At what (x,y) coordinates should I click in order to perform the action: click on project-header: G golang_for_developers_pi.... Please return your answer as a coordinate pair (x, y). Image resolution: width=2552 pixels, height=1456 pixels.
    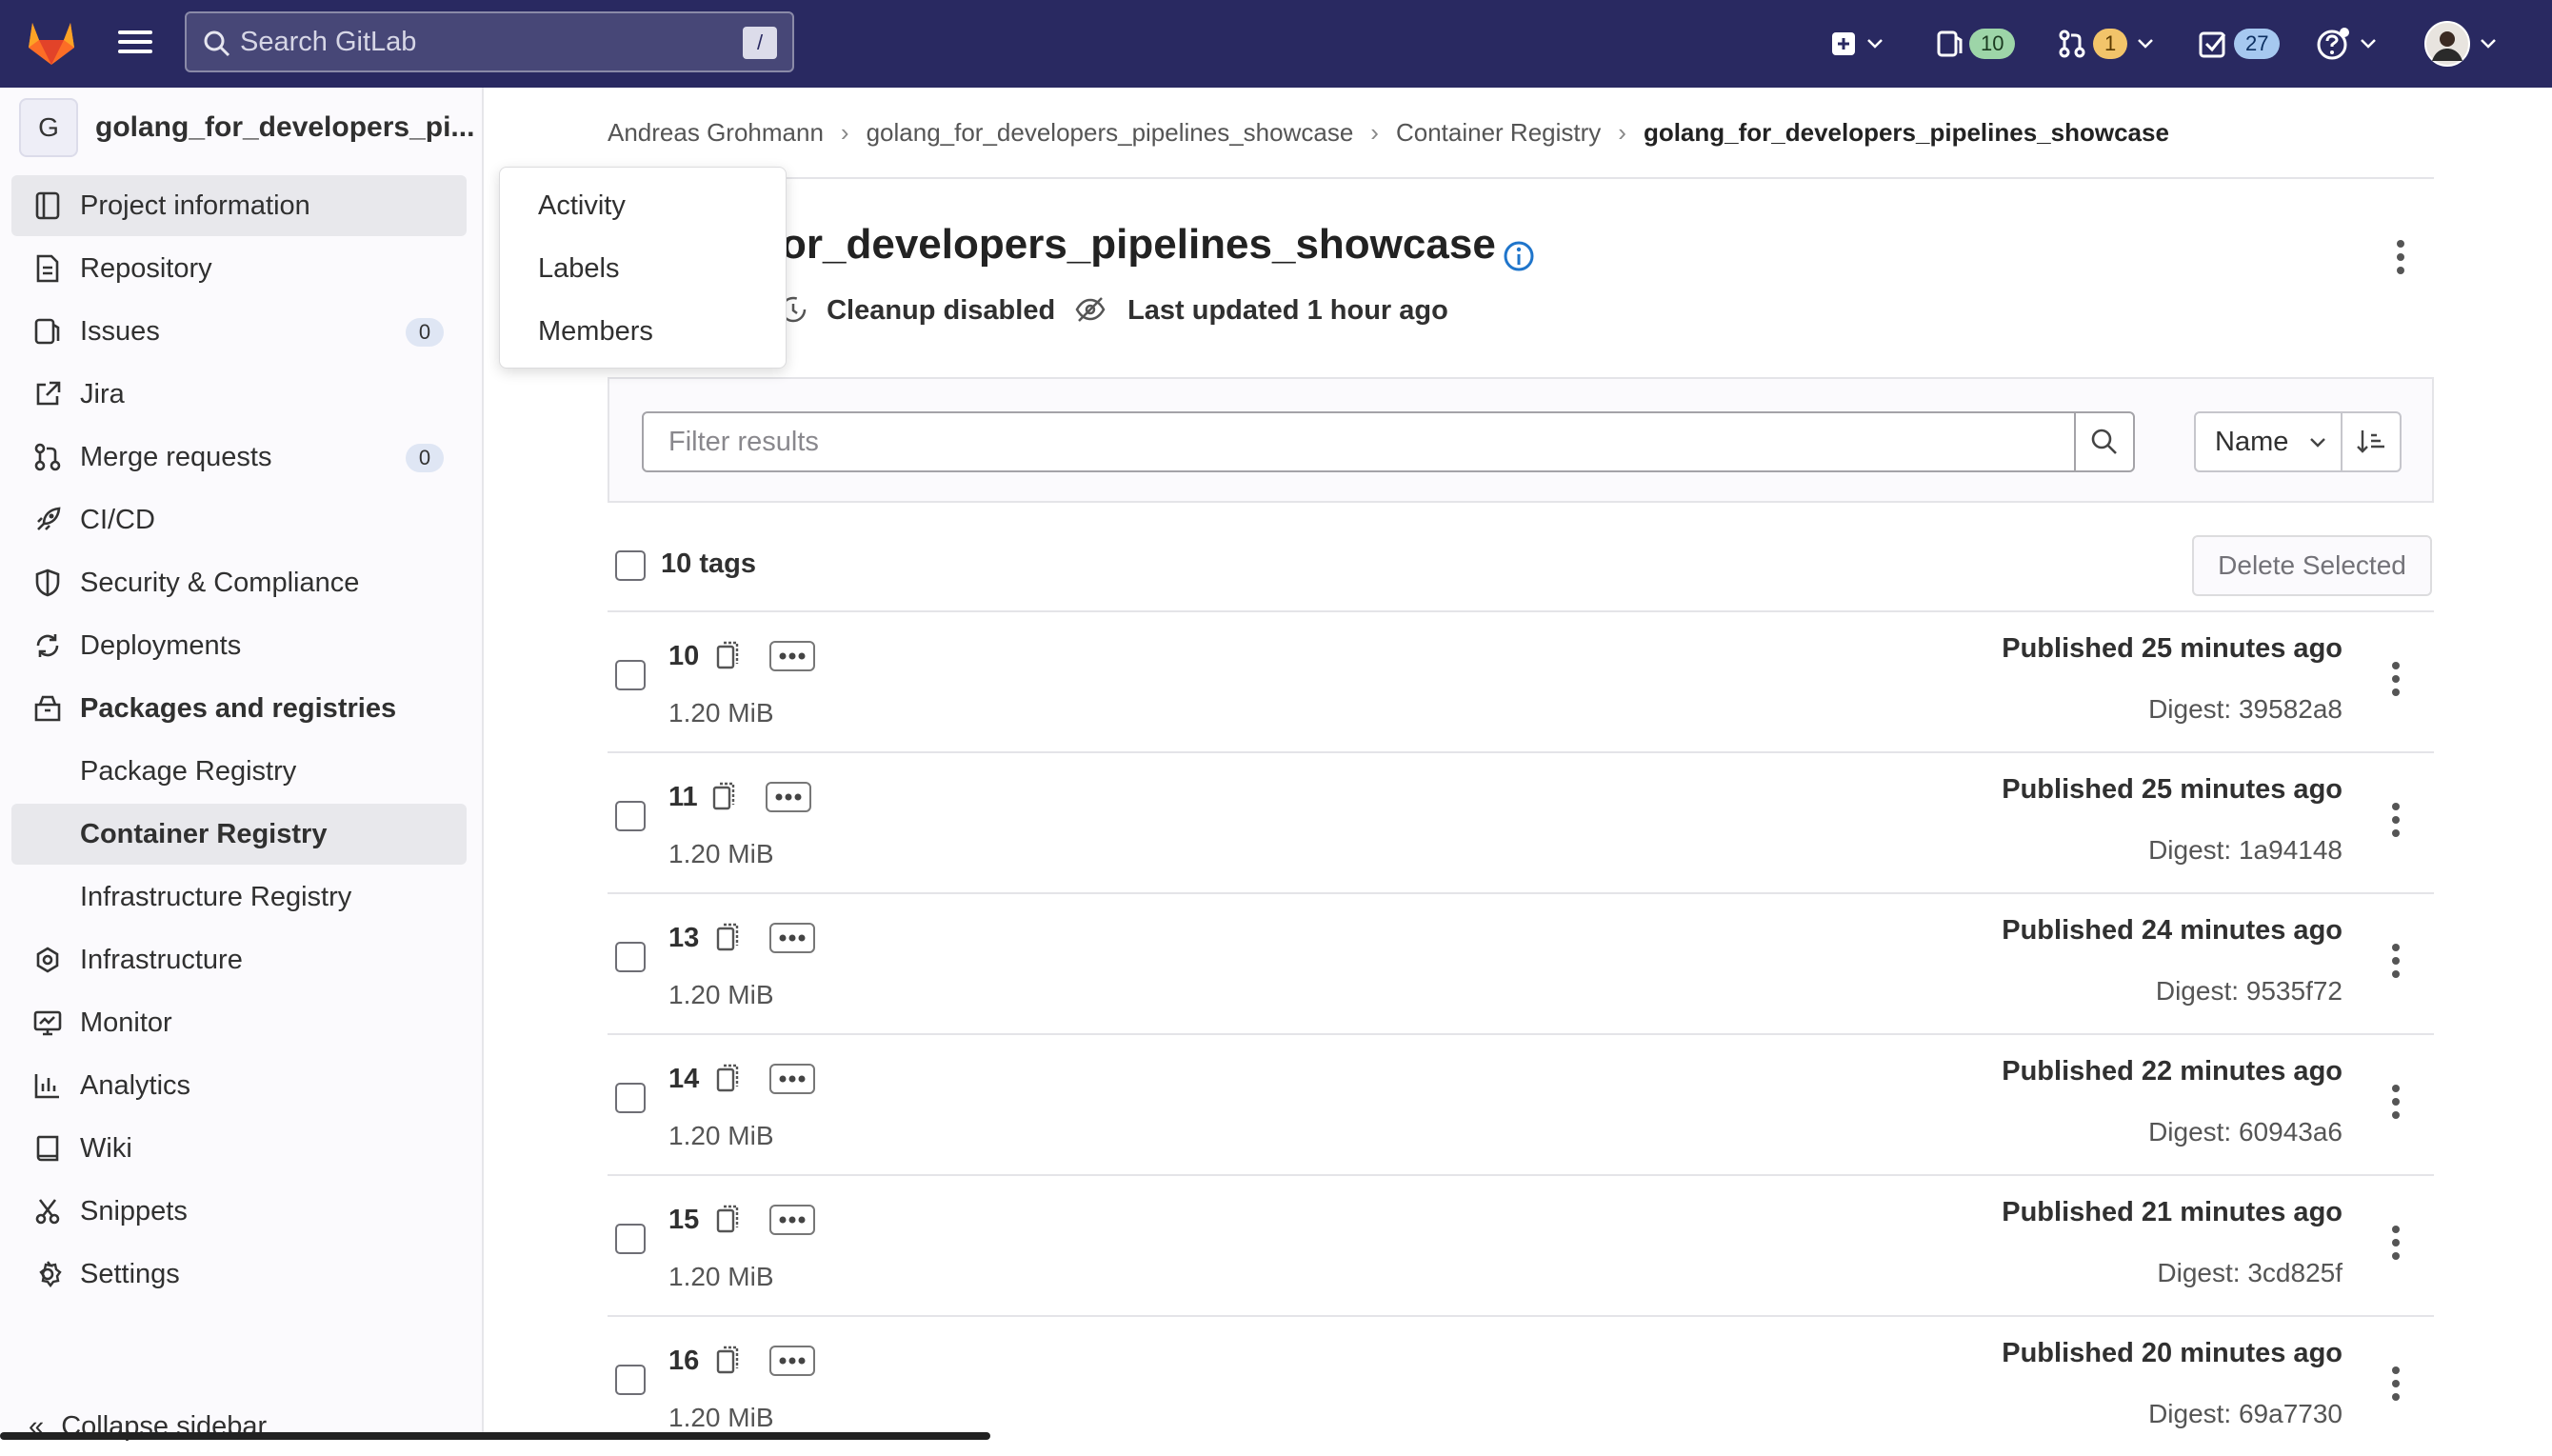
    Looking at the image, I should click on (246, 127).